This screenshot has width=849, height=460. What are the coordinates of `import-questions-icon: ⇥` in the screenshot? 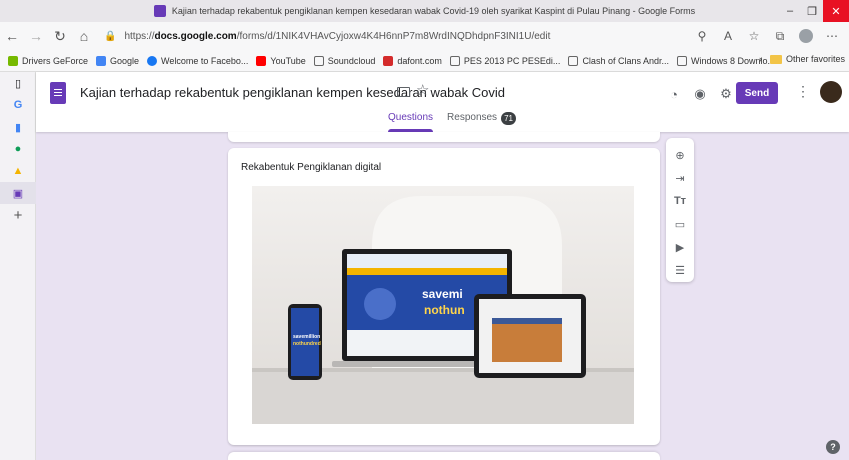 It's located at (680, 178).